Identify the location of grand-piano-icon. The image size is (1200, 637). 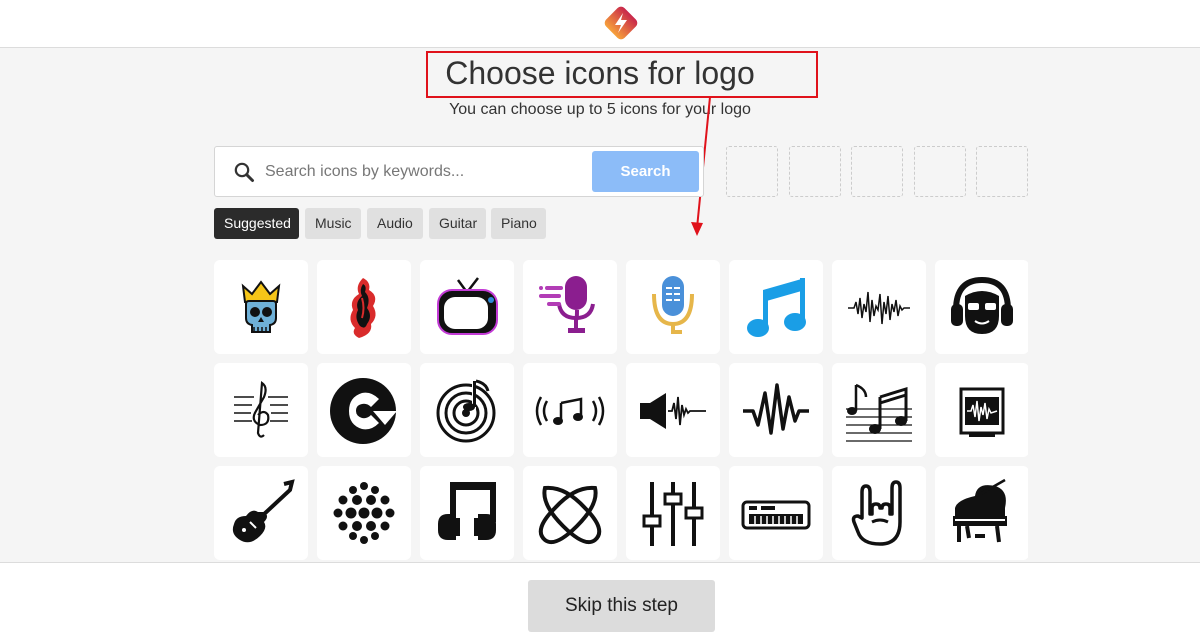
(980, 510).